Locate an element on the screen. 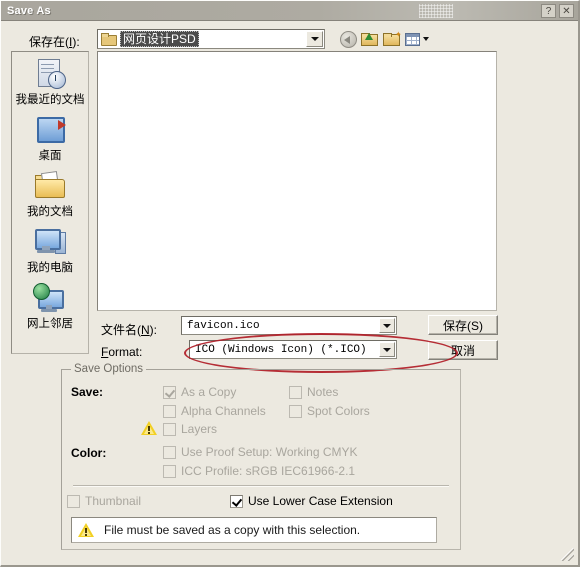  color-section-label: Color: is located at coordinates (89, 453).